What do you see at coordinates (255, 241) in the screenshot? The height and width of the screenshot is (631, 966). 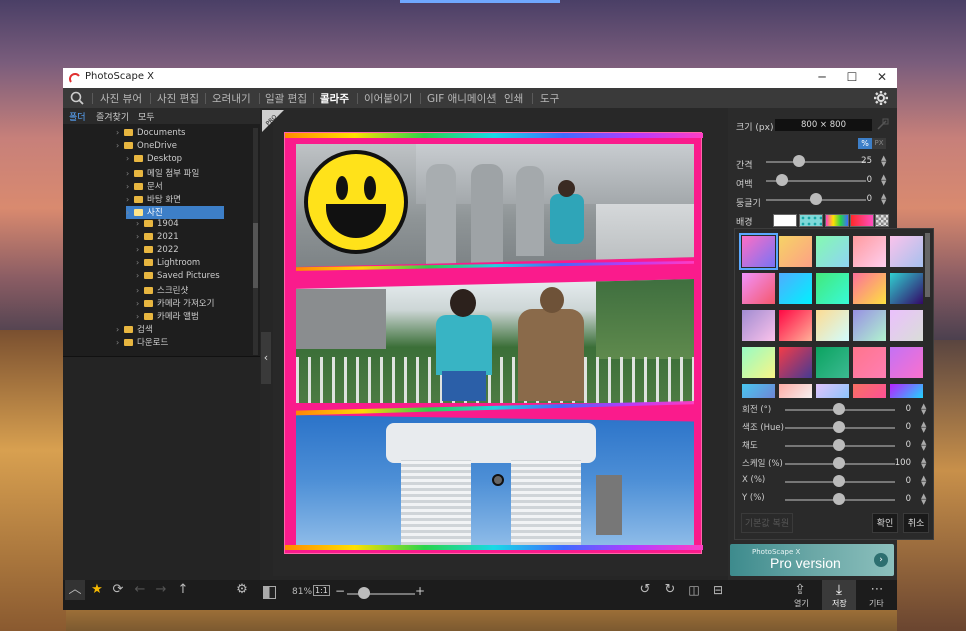 I see `folder-tree-scrollbar` at bounding box center [255, 241].